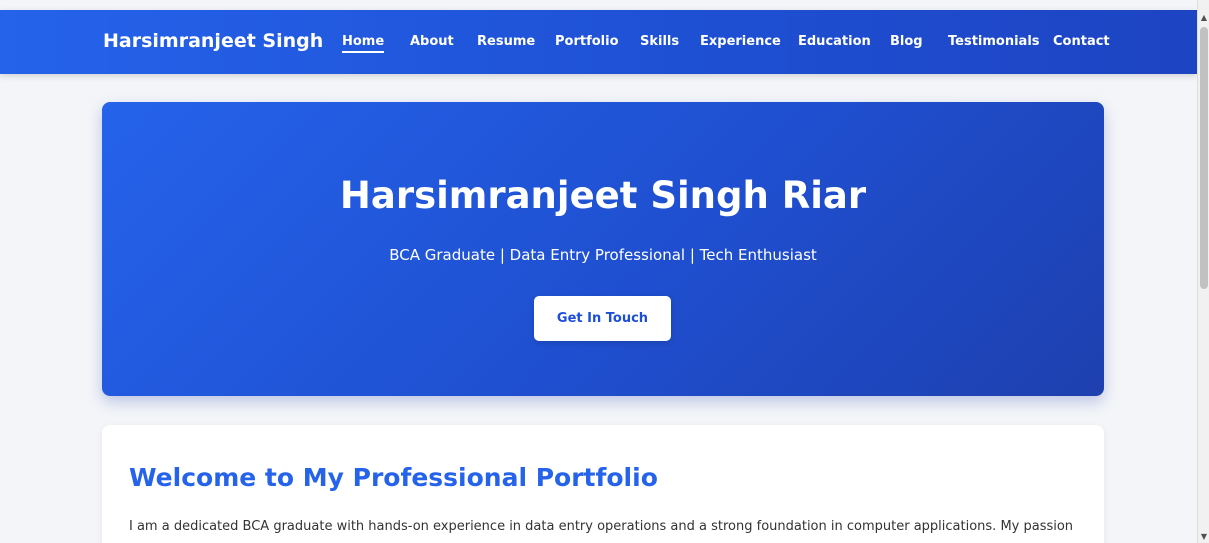 This screenshot has width=1209, height=543. Describe the element at coordinates (432, 41) in the screenshot. I see `nav-link-about: About` at that location.